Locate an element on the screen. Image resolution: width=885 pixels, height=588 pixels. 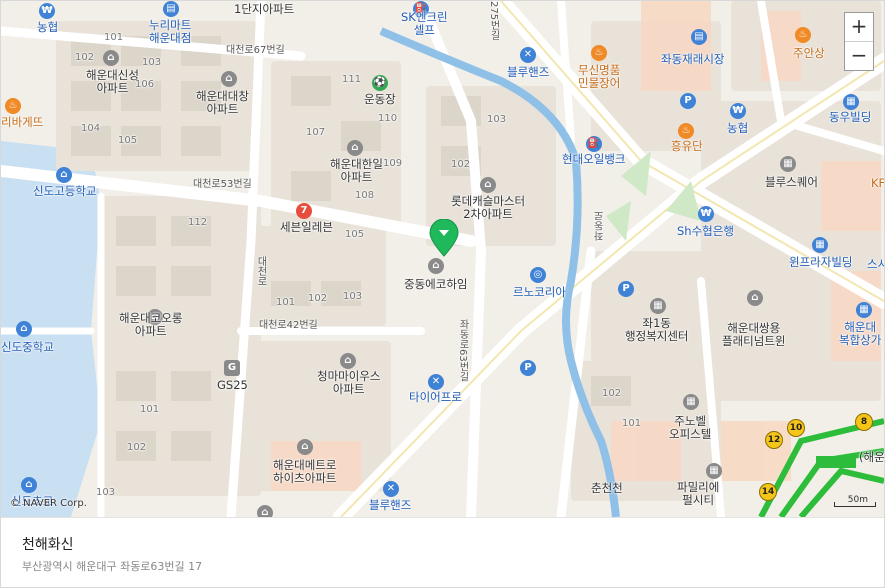
poi-sindo-middle: 신도중학교 is located at coordinates (27, 347).